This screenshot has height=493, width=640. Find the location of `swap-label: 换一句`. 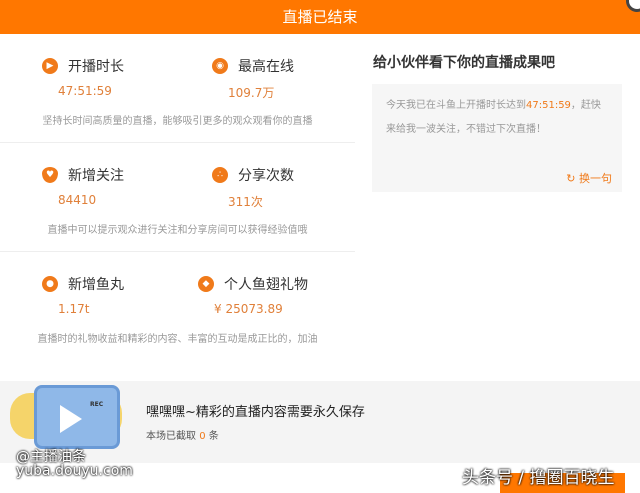

swap-label: 换一句 is located at coordinates (595, 178).